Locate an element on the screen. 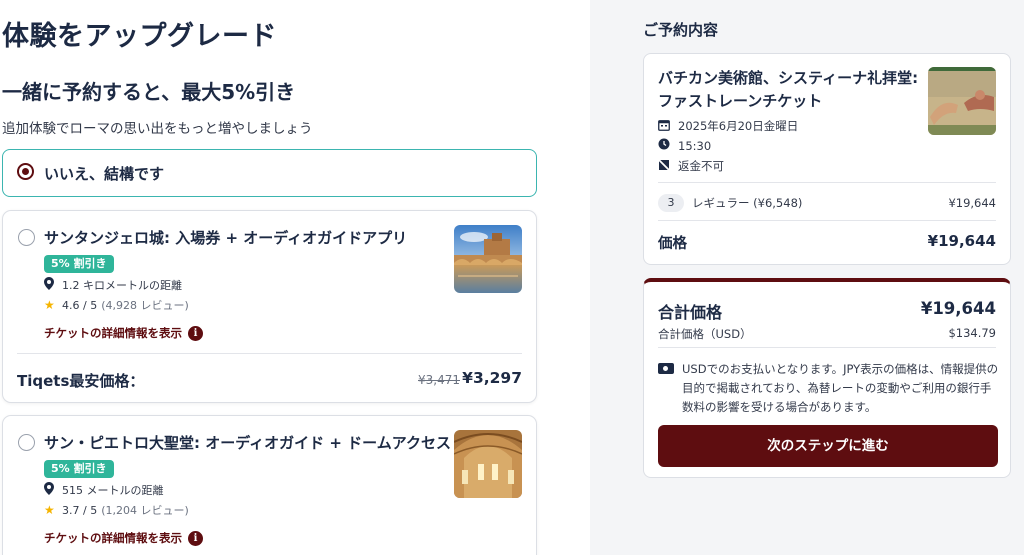 The width and height of the screenshot is (1024, 555). usd-total-amount: $134.79 is located at coordinates (972, 333).